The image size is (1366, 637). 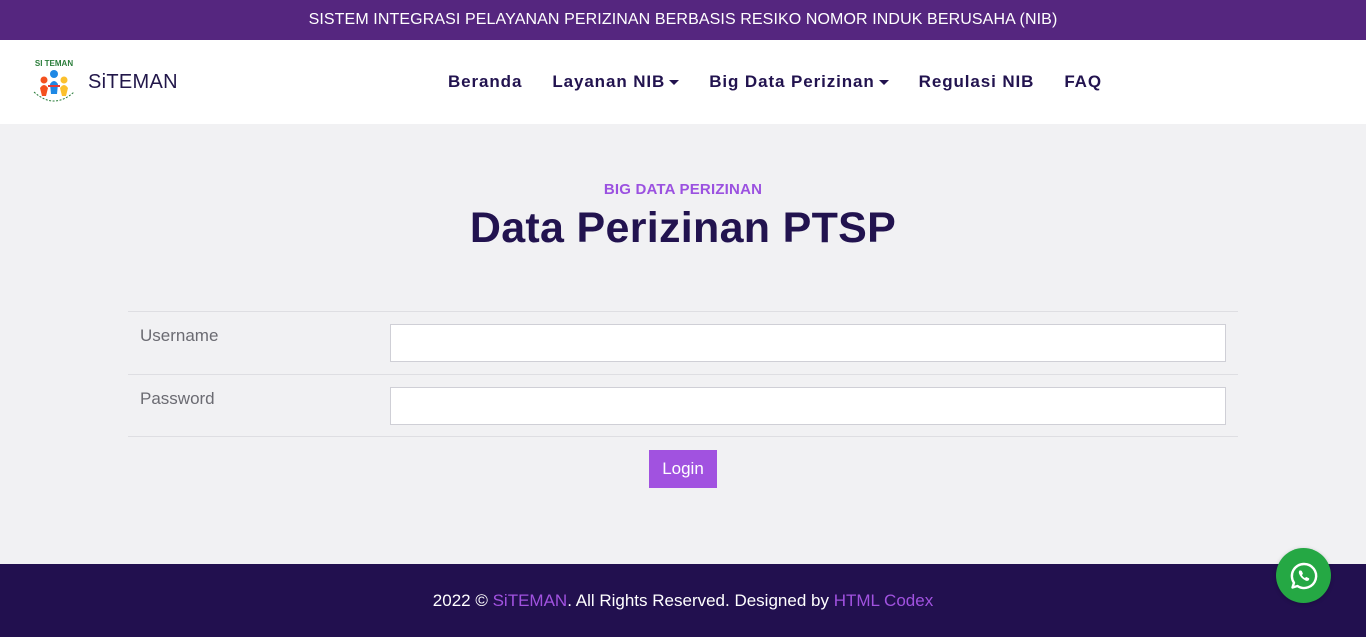 I want to click on brand: SI TEMAN SiTEMAN, so click(x=102, y=82).